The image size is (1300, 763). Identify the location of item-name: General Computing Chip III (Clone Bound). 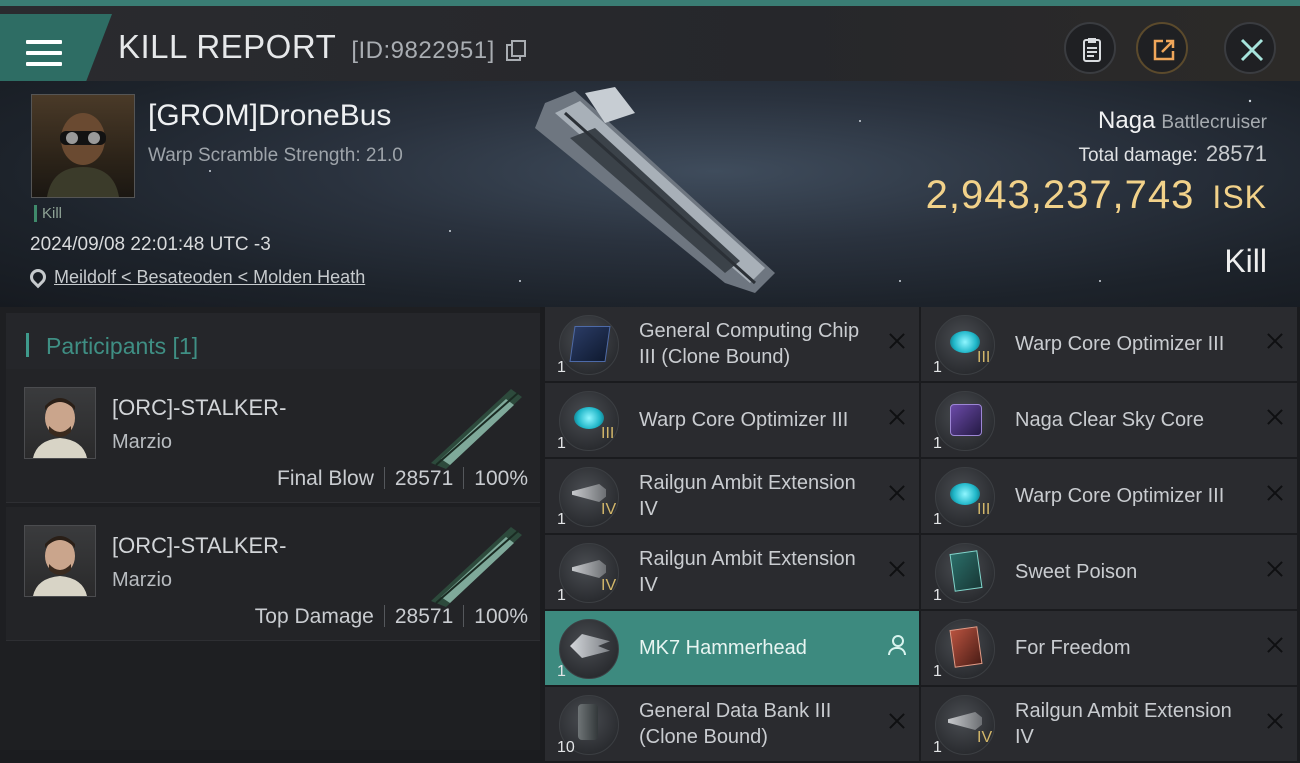
(749, 344).